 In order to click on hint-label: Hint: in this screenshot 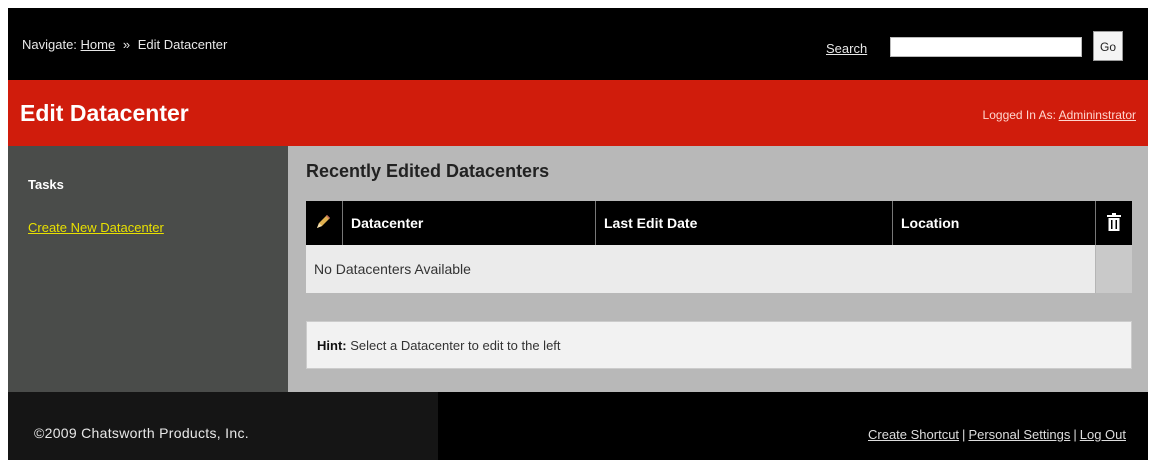, I will do `click(332, 345)`.